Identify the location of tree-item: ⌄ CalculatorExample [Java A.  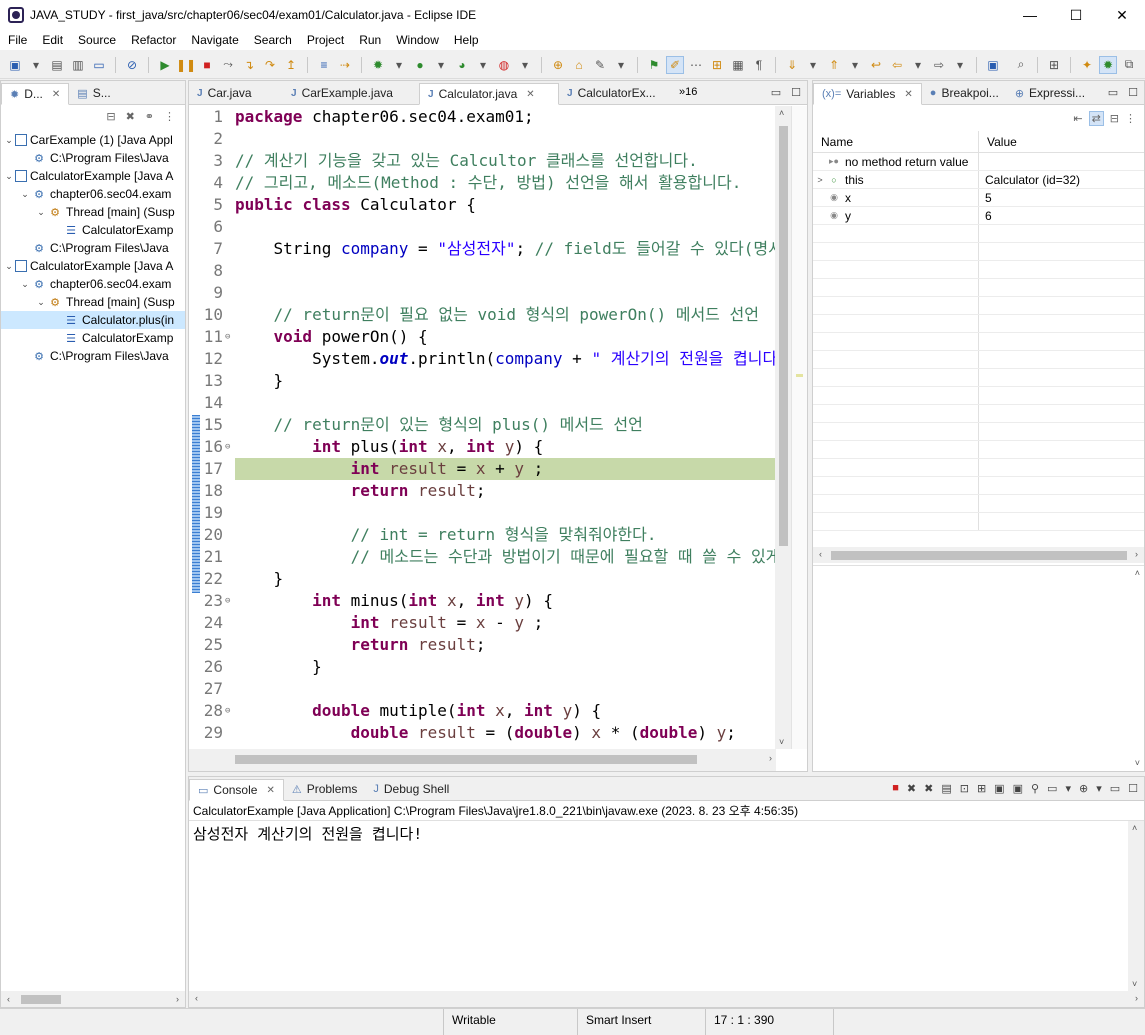
(93, 266).